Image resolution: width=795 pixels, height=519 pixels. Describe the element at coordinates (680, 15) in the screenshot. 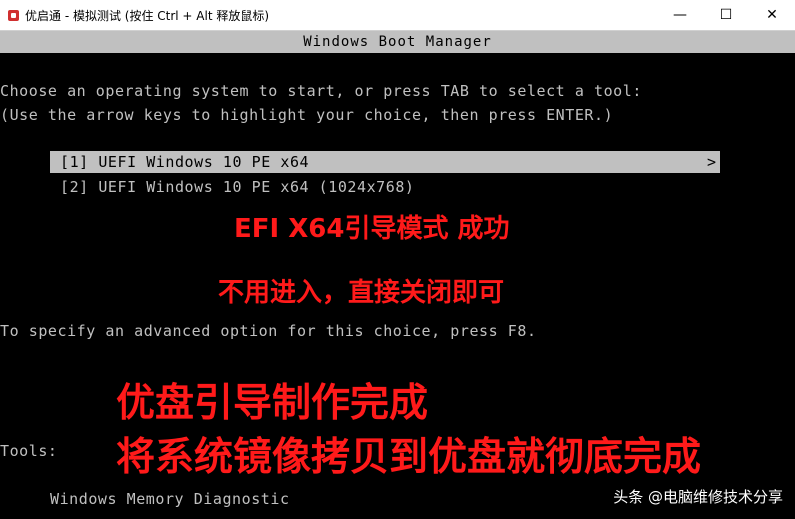

I see `minimize-button: —` at that location.